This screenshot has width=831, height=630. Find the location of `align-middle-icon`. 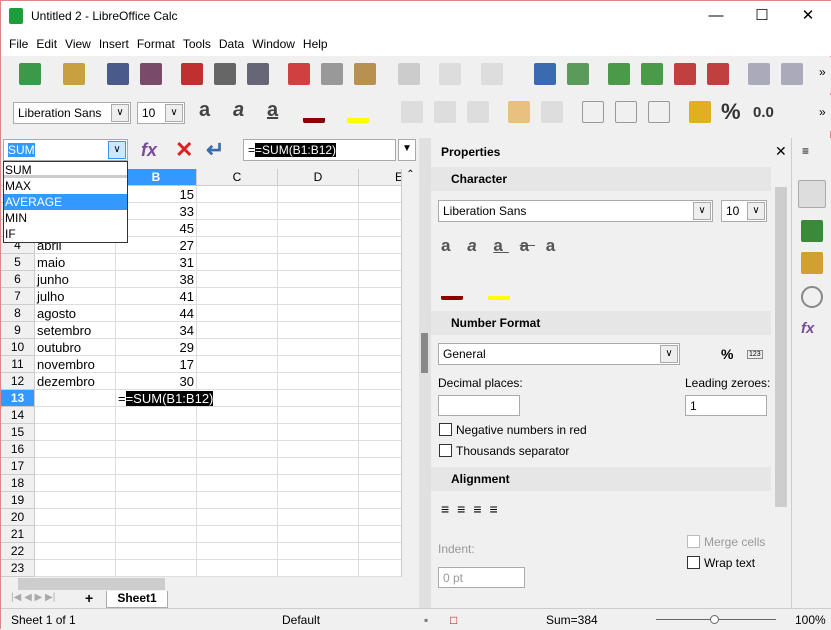

align-middle-icon is located at coordinates (626, 112).